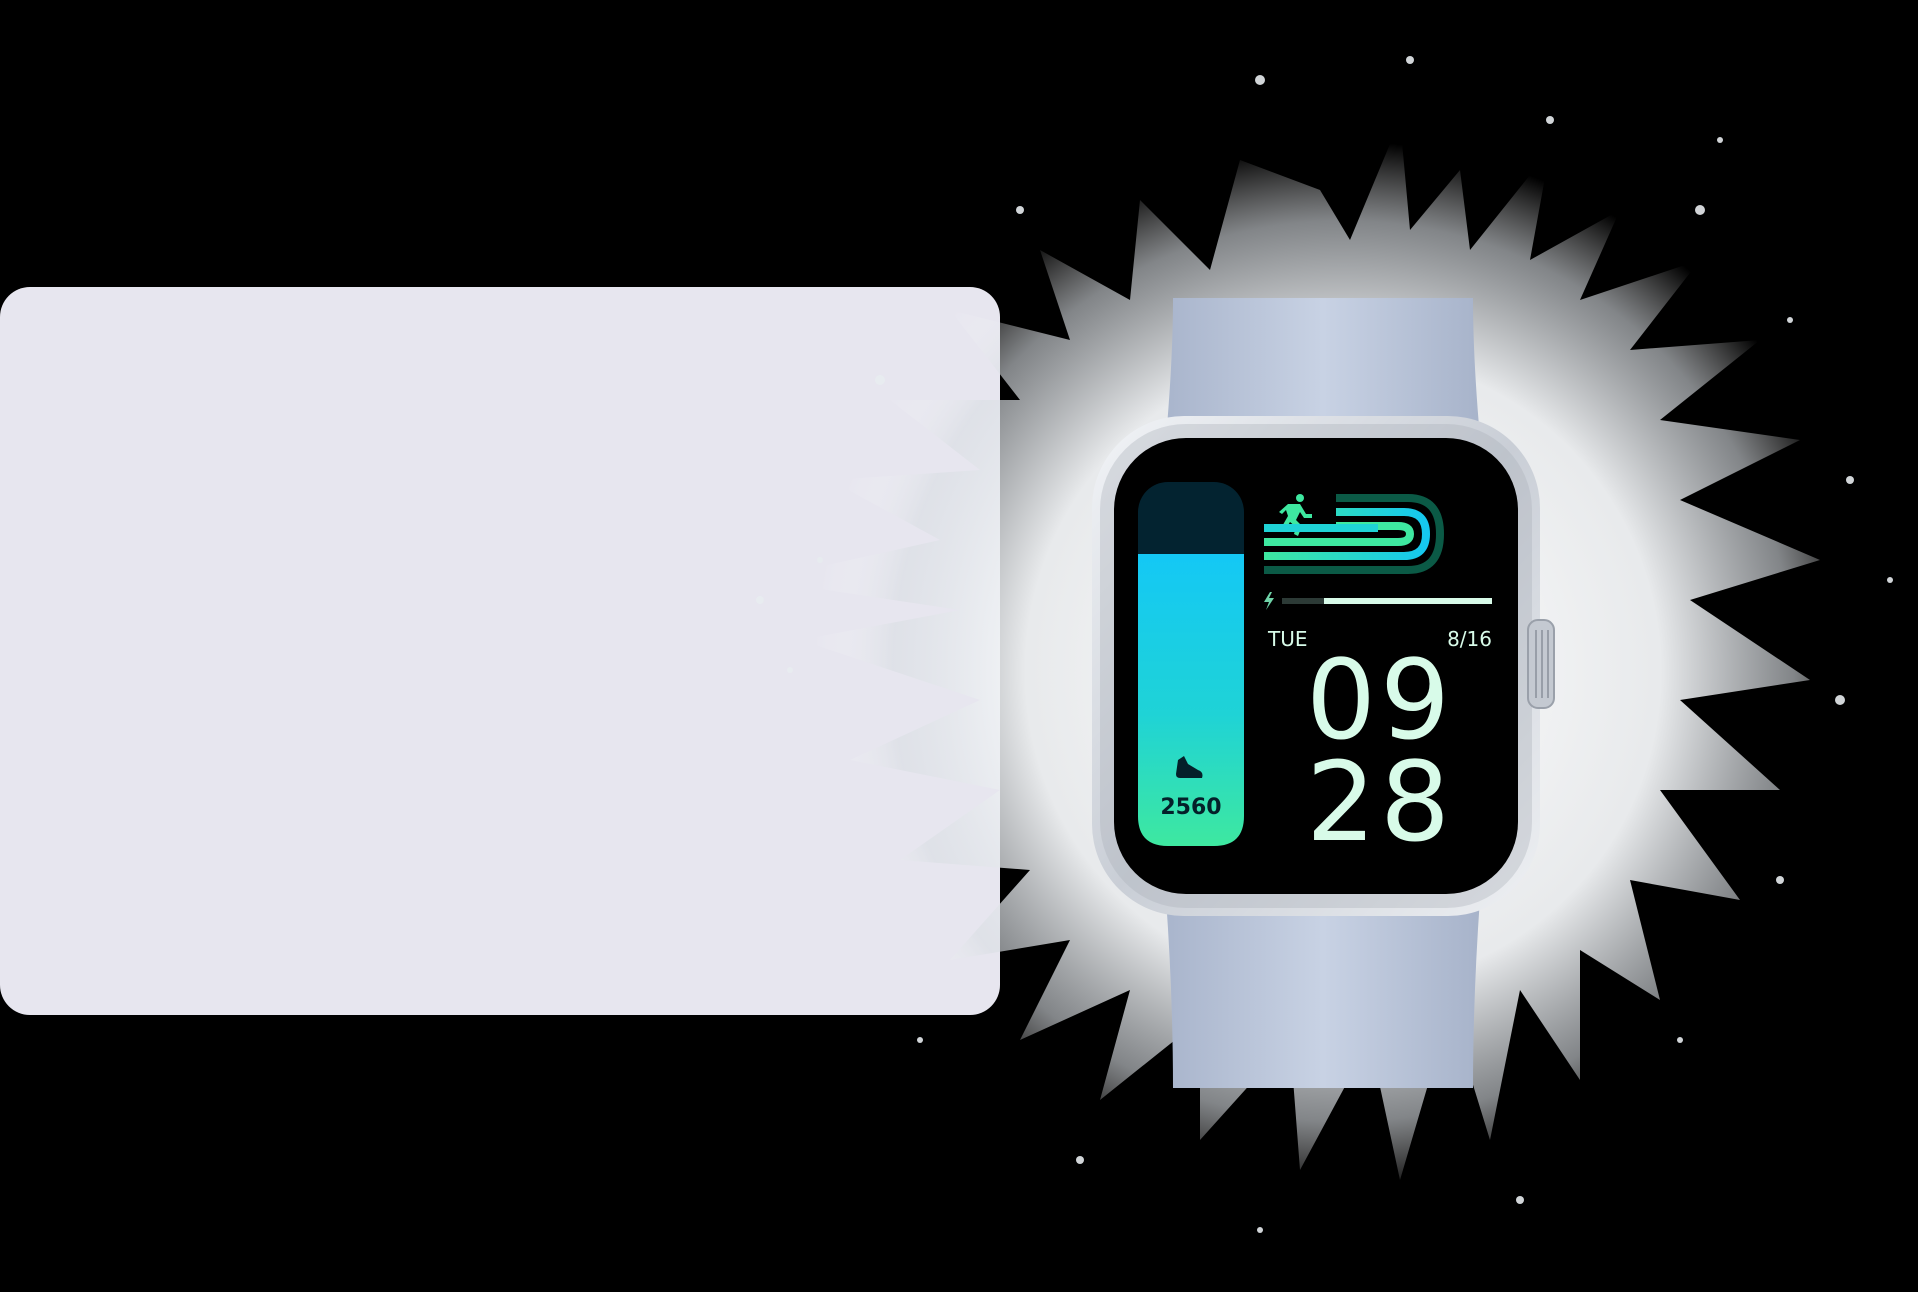  What do you see at coordinates (1380, 802) in the screenshot?
I see `minute-display: 28` at bounding box center [1380, 802].